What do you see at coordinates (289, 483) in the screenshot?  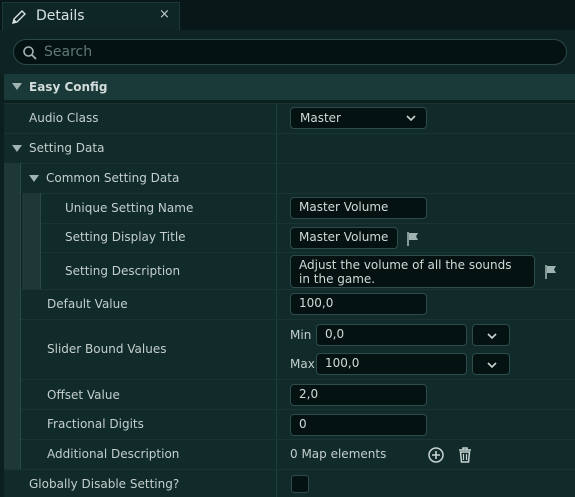 I see `property-row-globally-disable-setting: Globally Disable Setting?` at bounding box center [289, 483].